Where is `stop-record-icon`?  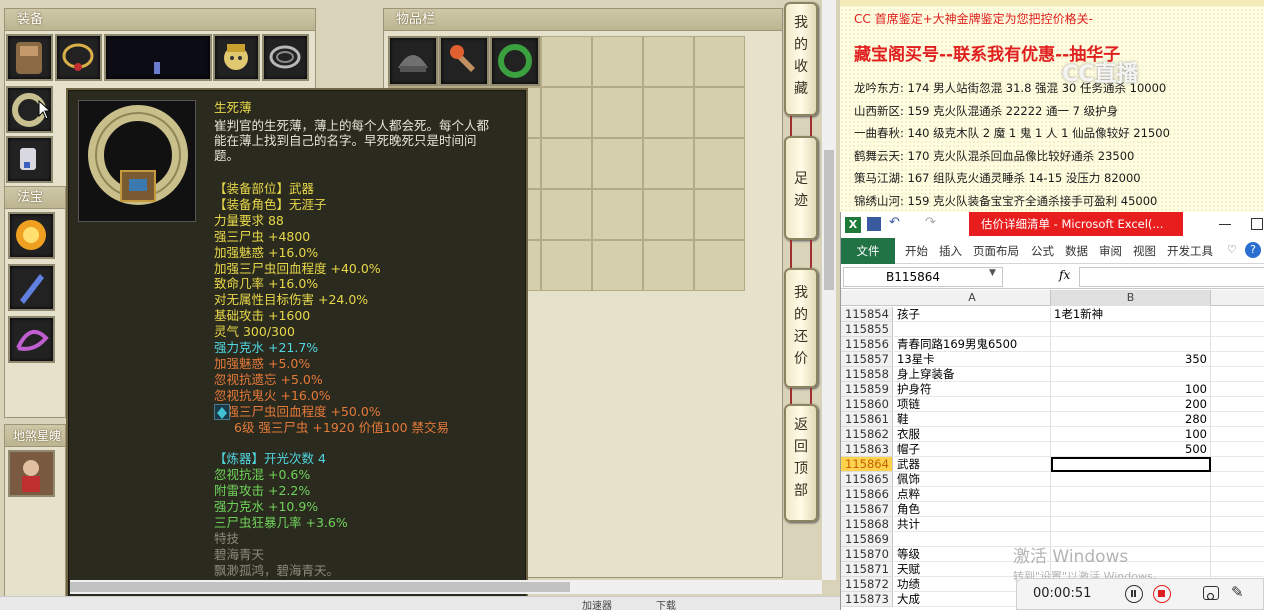 stop-record-icon is located at coordinates (1162, 594).